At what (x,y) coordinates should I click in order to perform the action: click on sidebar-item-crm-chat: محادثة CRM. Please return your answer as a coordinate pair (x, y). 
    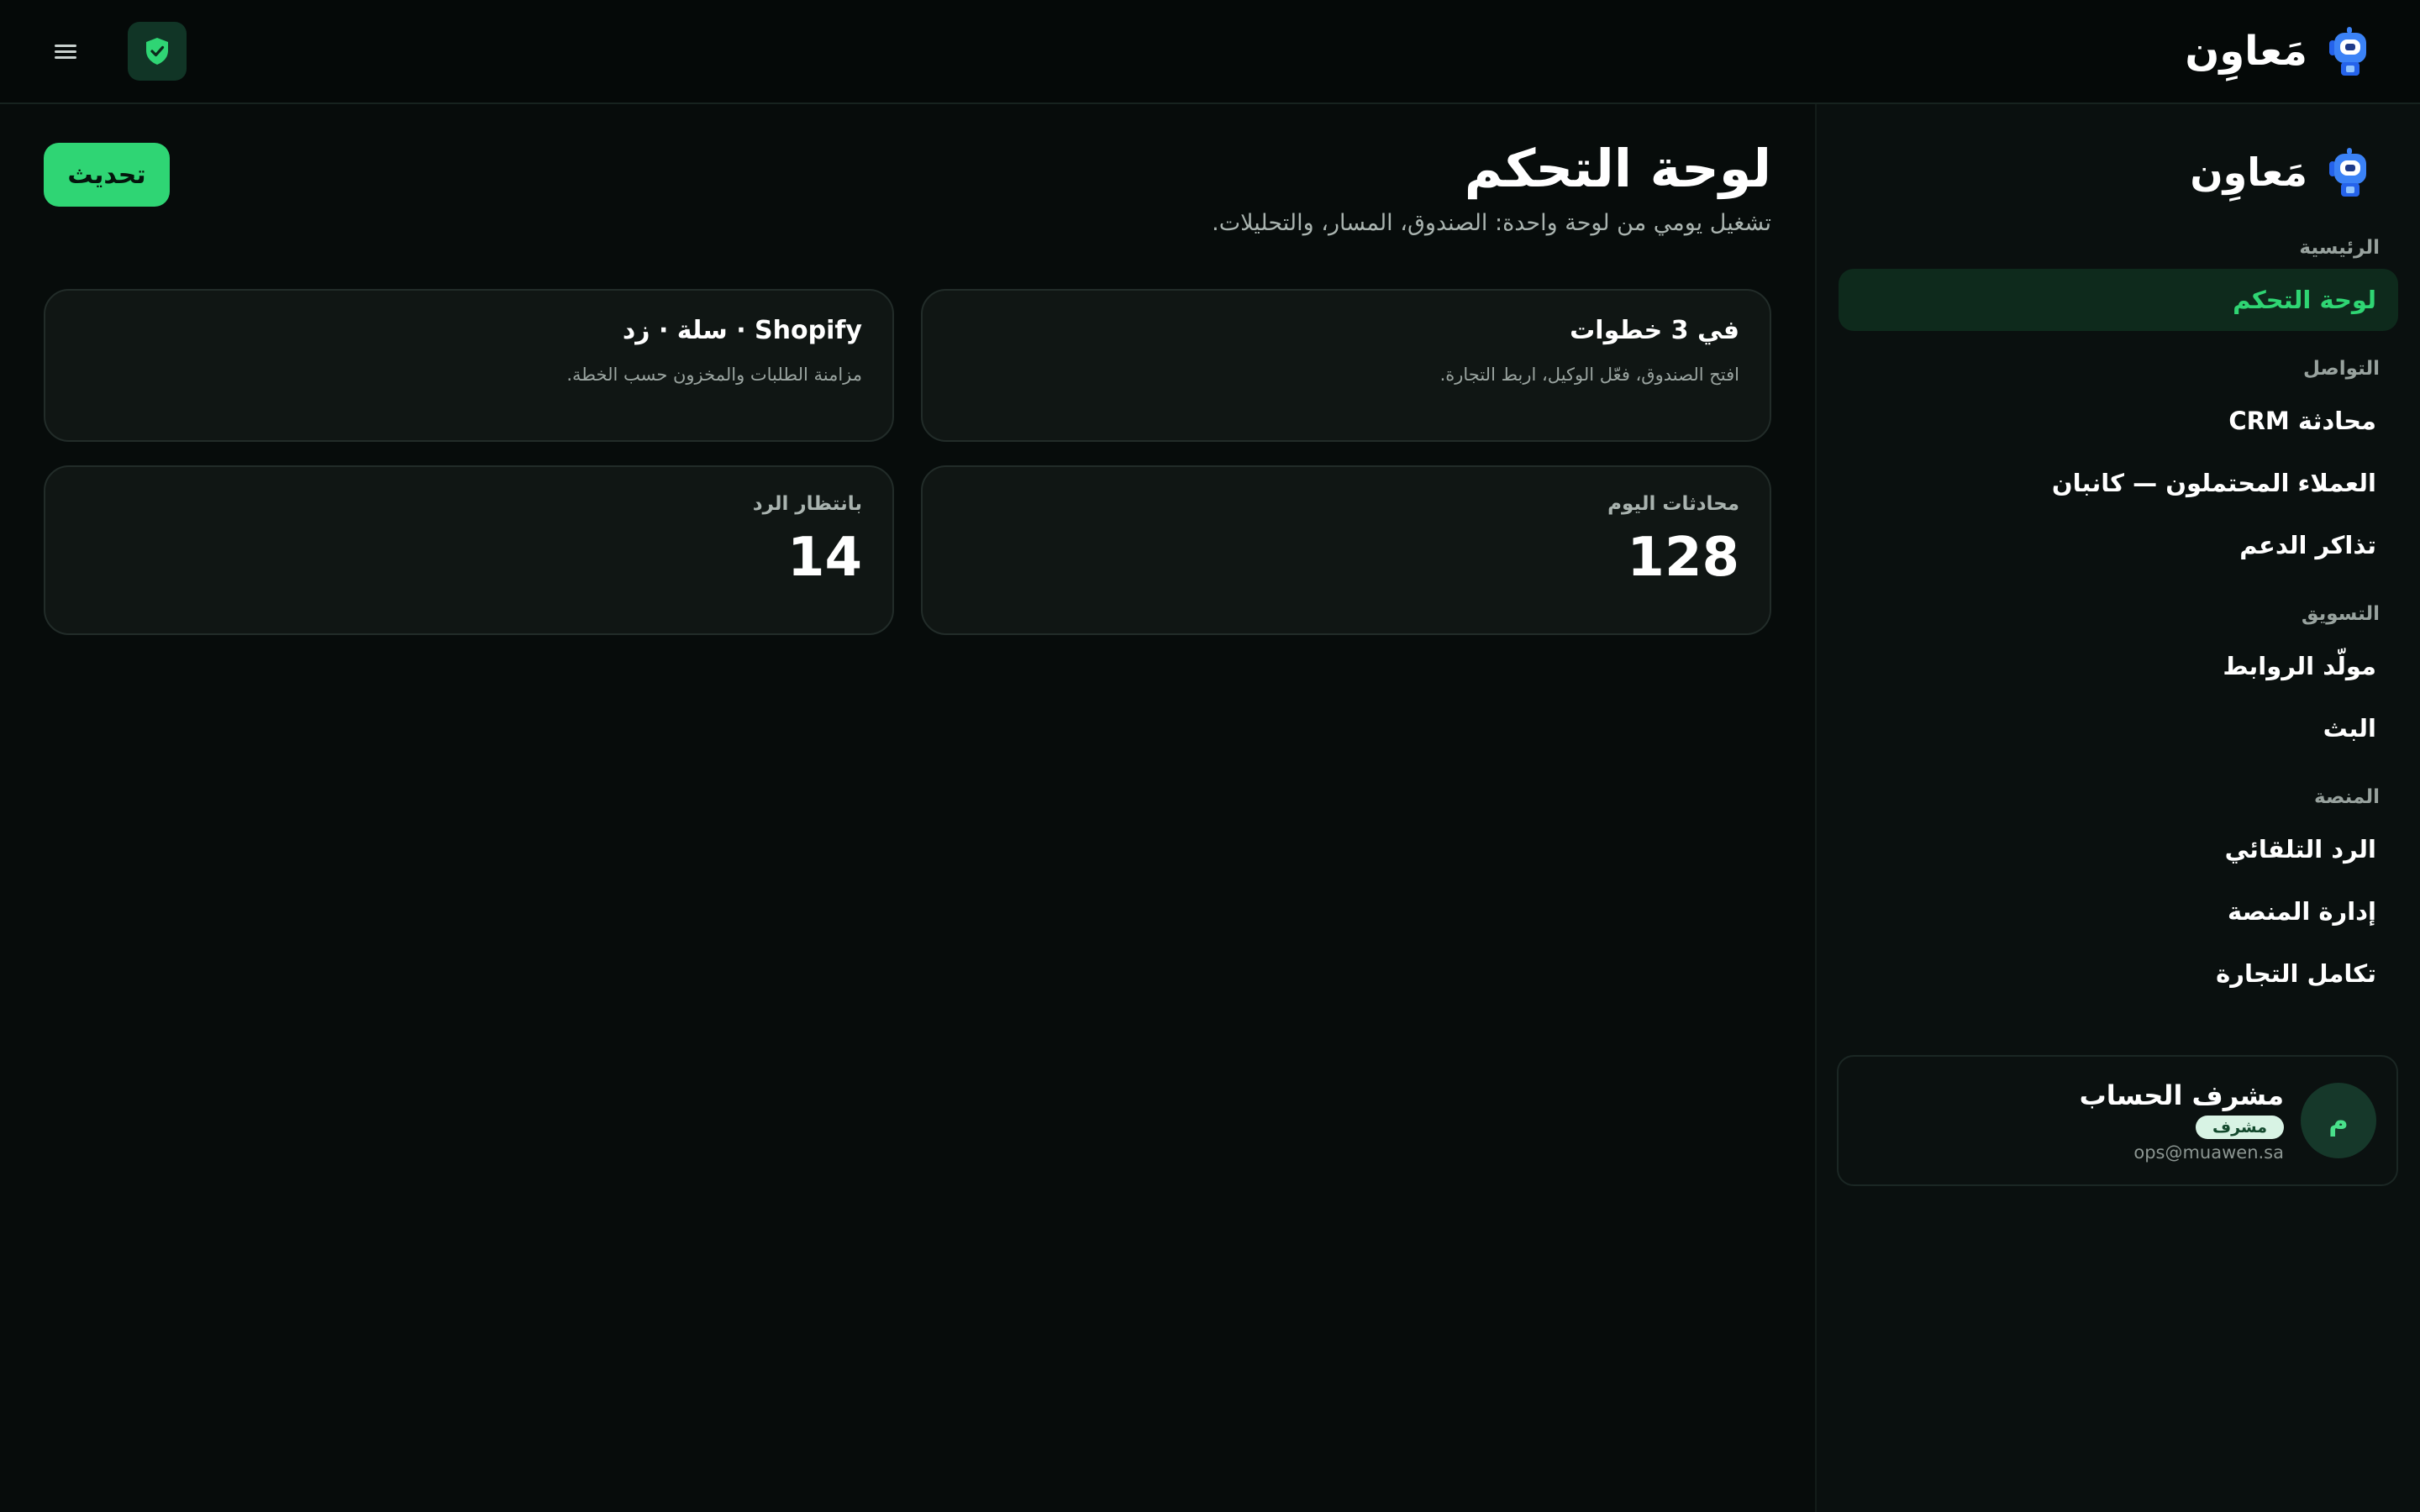
    Looking at the image, I should click on (2118, 421).